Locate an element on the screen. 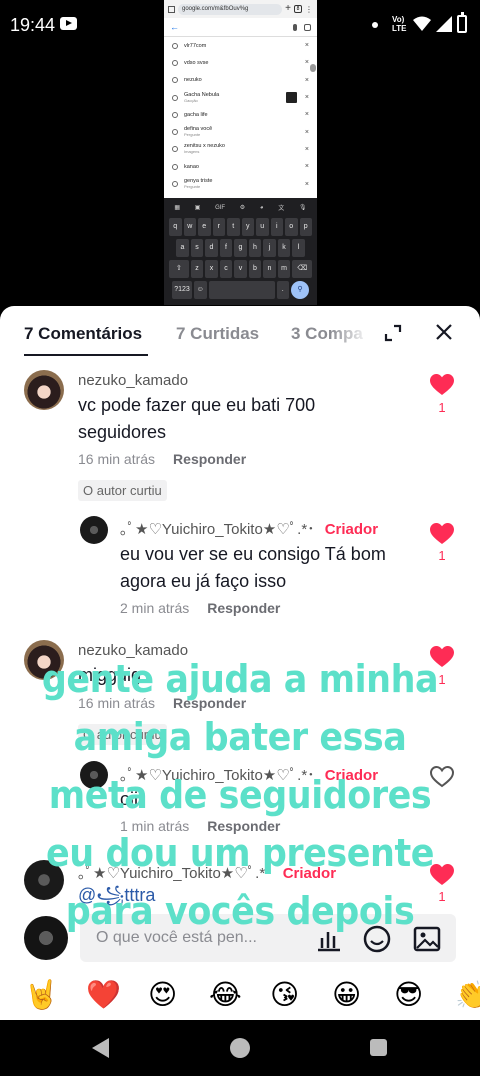 This screenshot has width=480, height=1076. scrollbar is located at coordinates (313, 68).